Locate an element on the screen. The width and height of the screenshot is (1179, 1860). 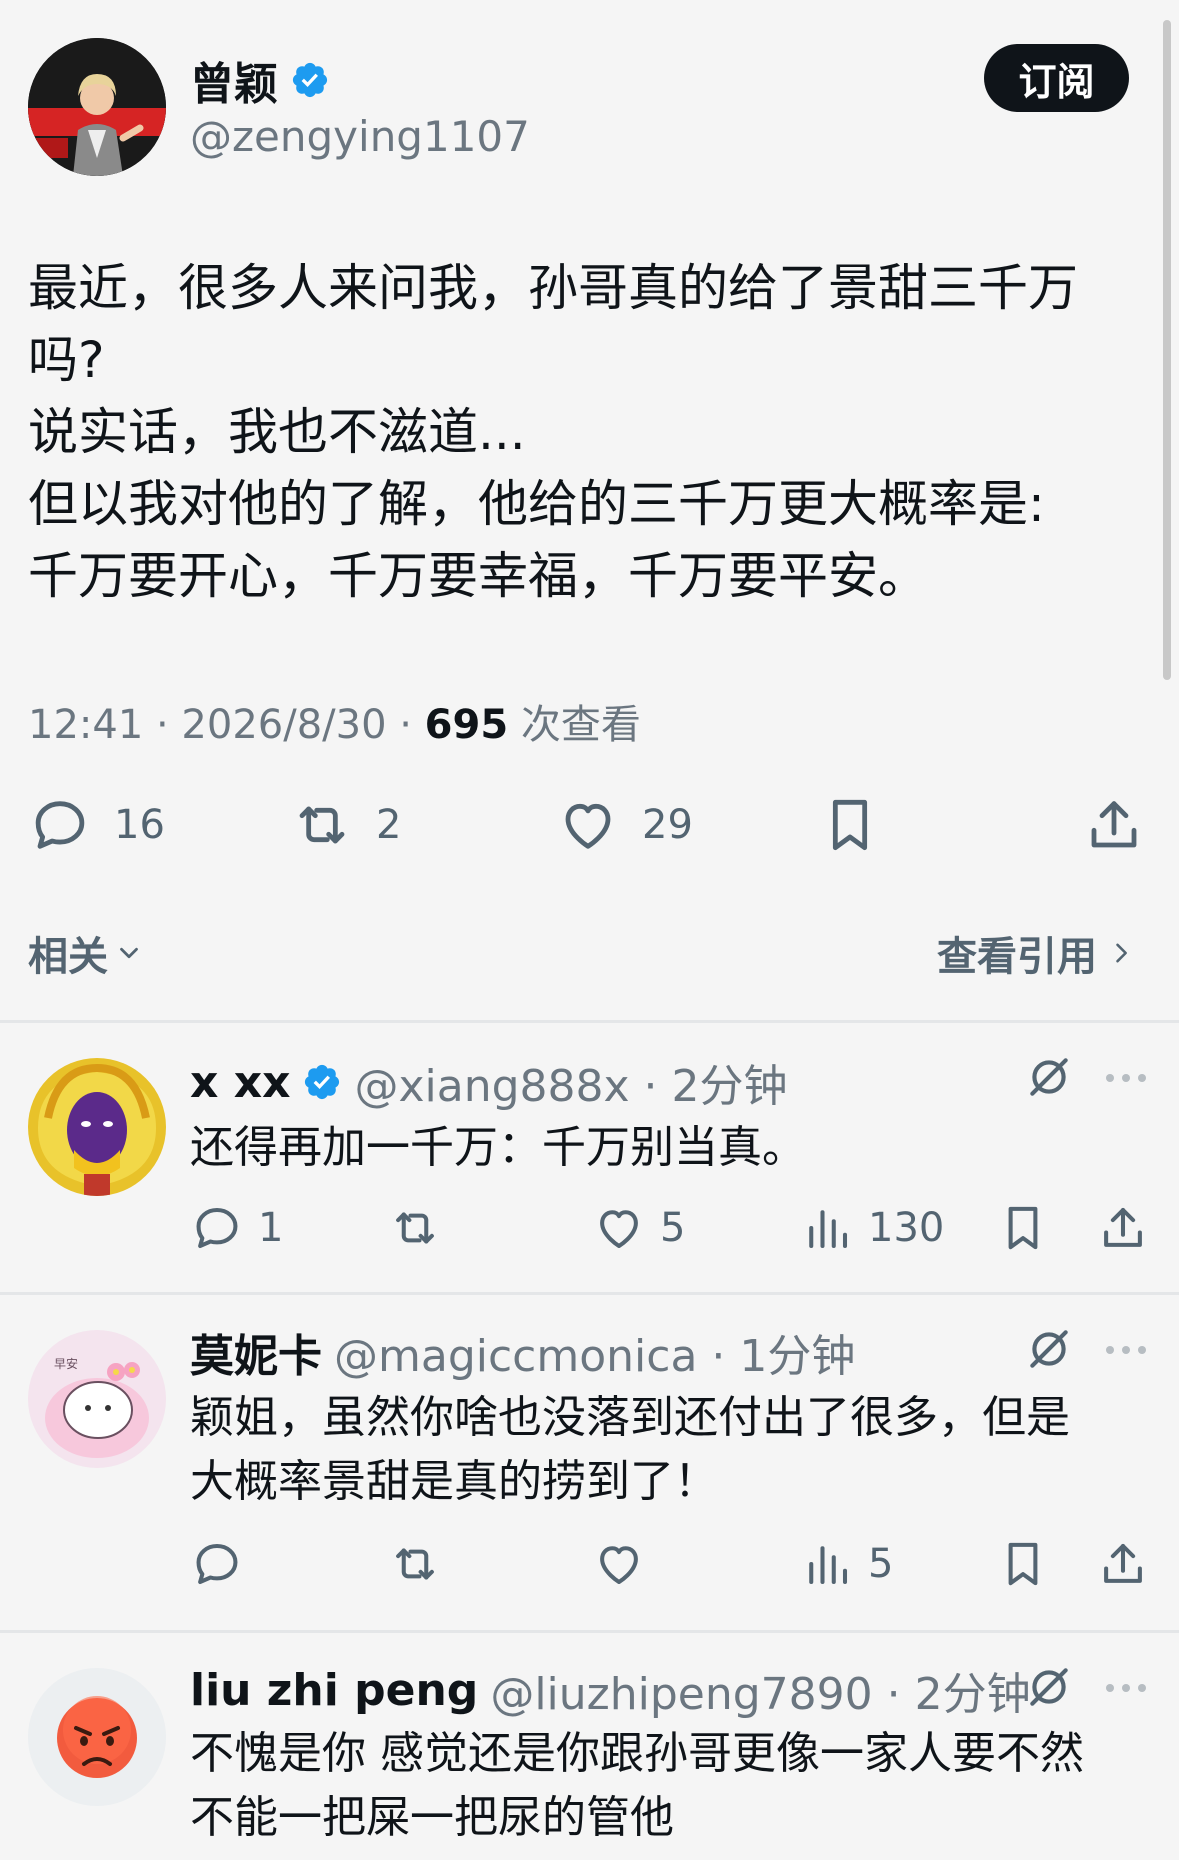
like-button: 29 is located at coordinates (624, 825).